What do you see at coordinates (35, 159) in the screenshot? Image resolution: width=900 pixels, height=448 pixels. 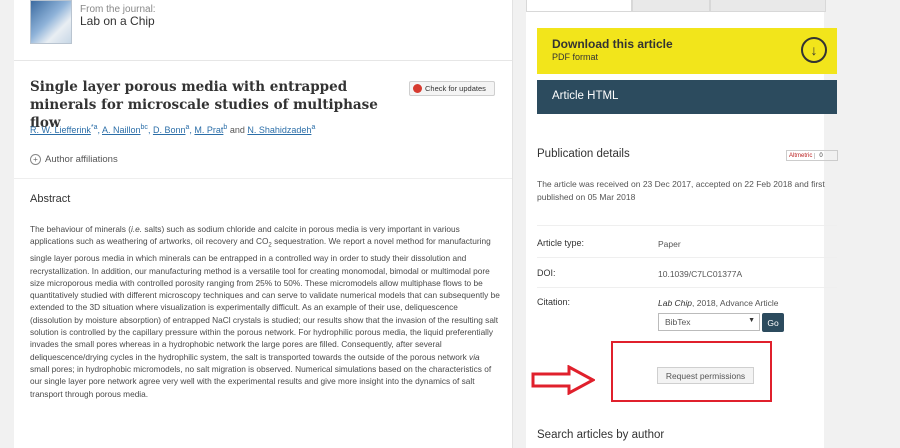 I see `plus-circle-icon: +` at bounding box center [35, 159].